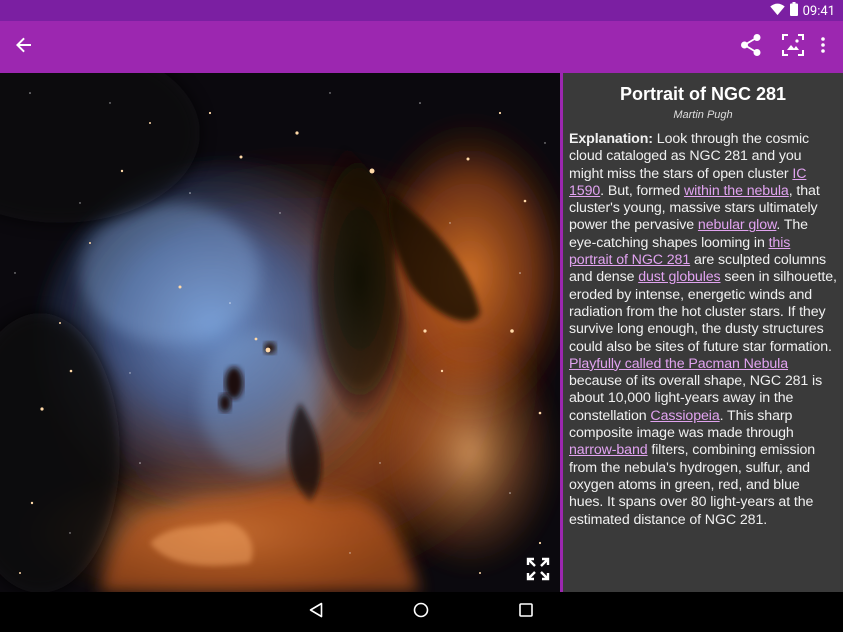 The height and width of the screenshot is (632, 843). I want to click on status-bar: 09:41, so click(421, 10).